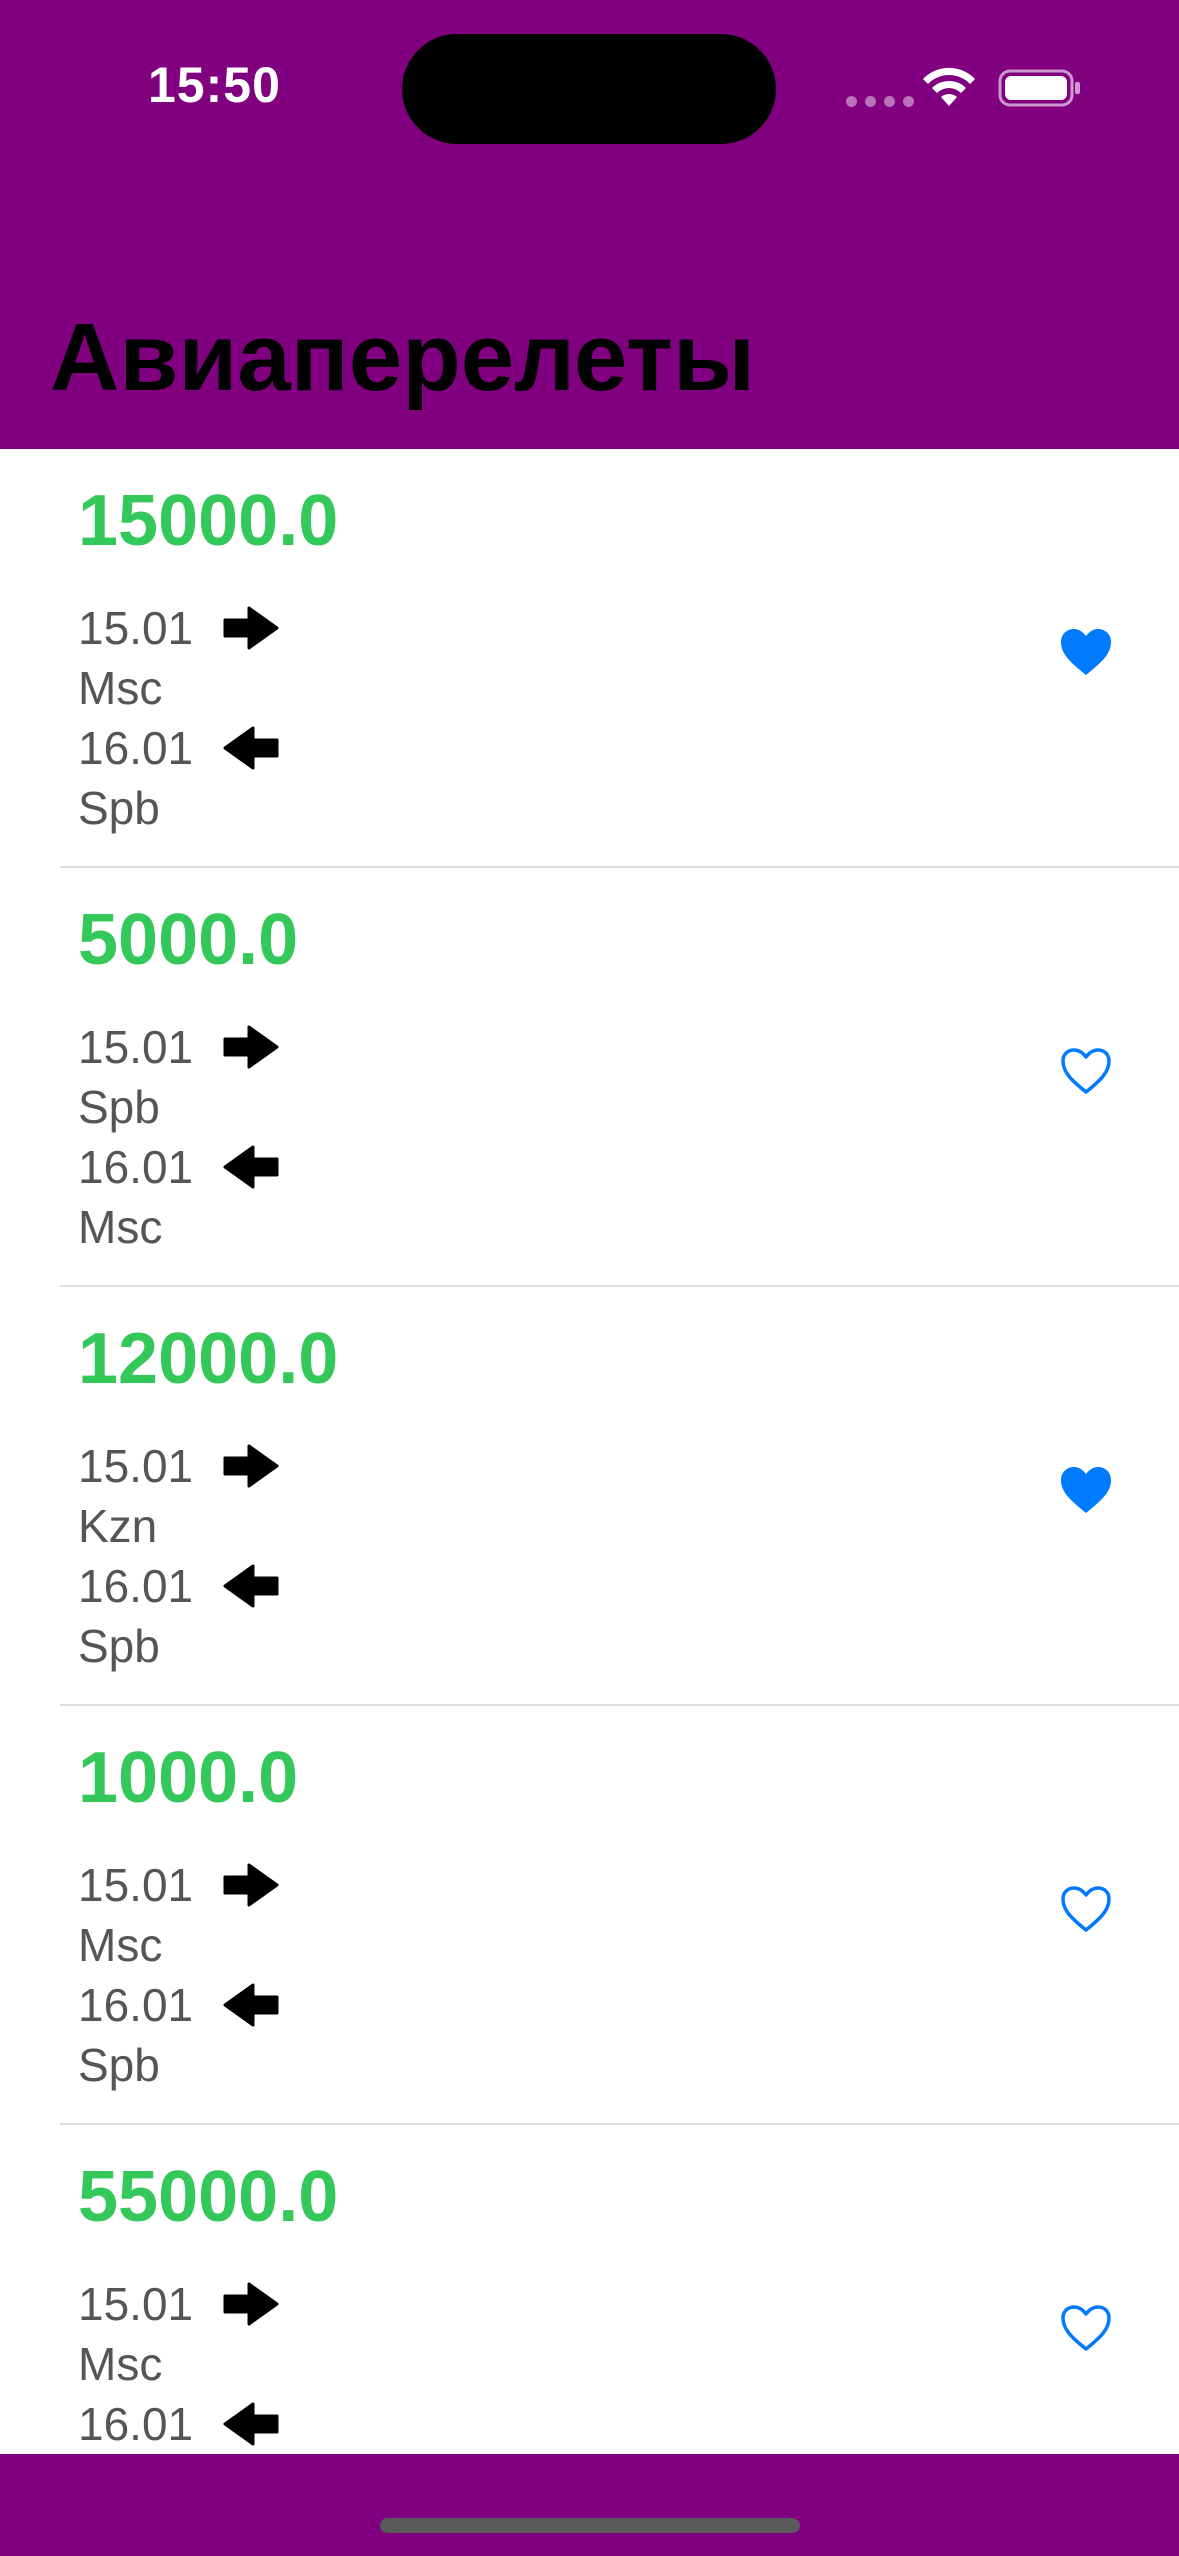  Describe the element at coordinates (619, 2289) in the screenshot. I see `flight-row: 55000.0 15.01 Msc 16.01` at that location.